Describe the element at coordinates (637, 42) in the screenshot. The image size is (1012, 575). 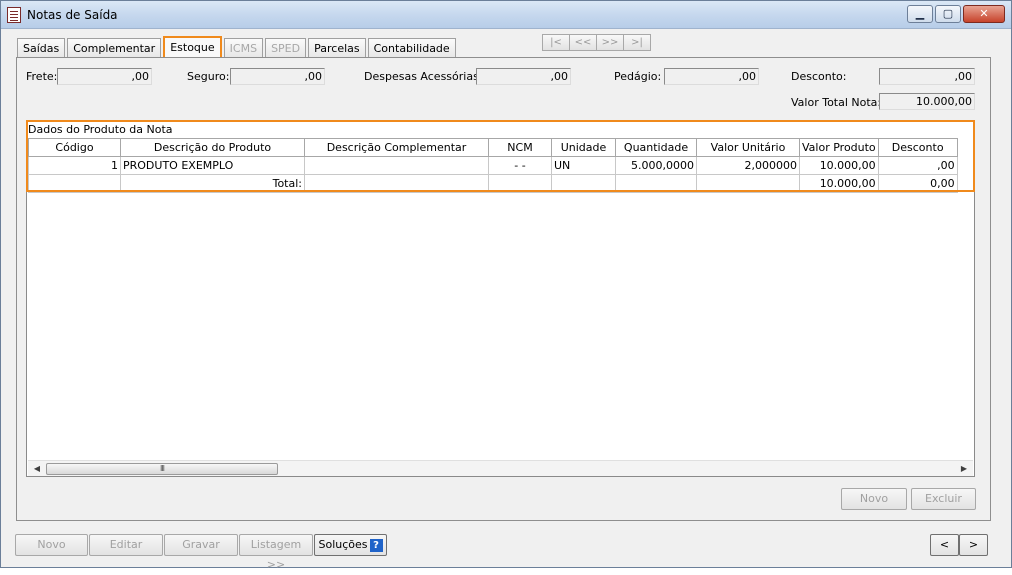
I see `last-record-button: >|` at that location.